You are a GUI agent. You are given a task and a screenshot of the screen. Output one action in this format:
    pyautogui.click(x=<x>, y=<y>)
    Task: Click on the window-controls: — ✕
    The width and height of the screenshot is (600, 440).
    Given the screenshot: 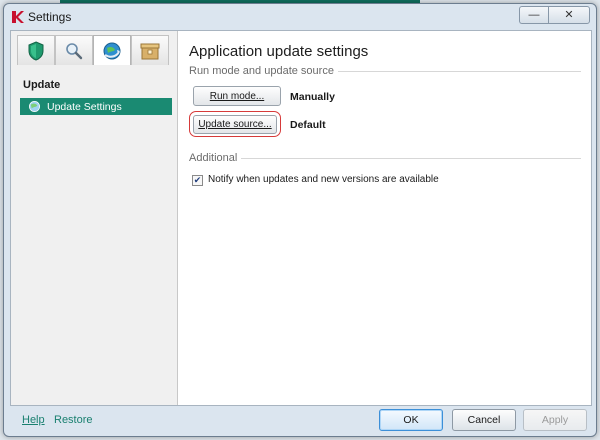 What is the action you would take?
    pyautogui.click(x=554, y=15)
    